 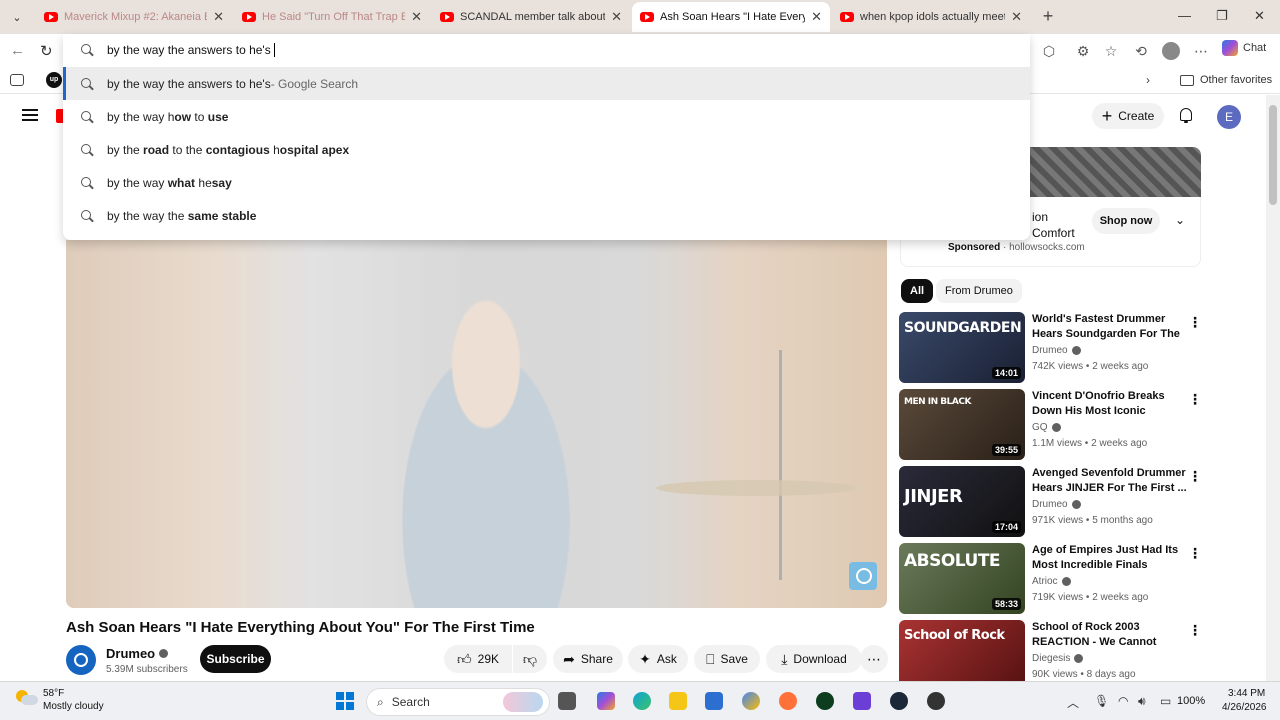 I want to click on weather-condition: Mostly cloudy, so click(x=73, y=706).